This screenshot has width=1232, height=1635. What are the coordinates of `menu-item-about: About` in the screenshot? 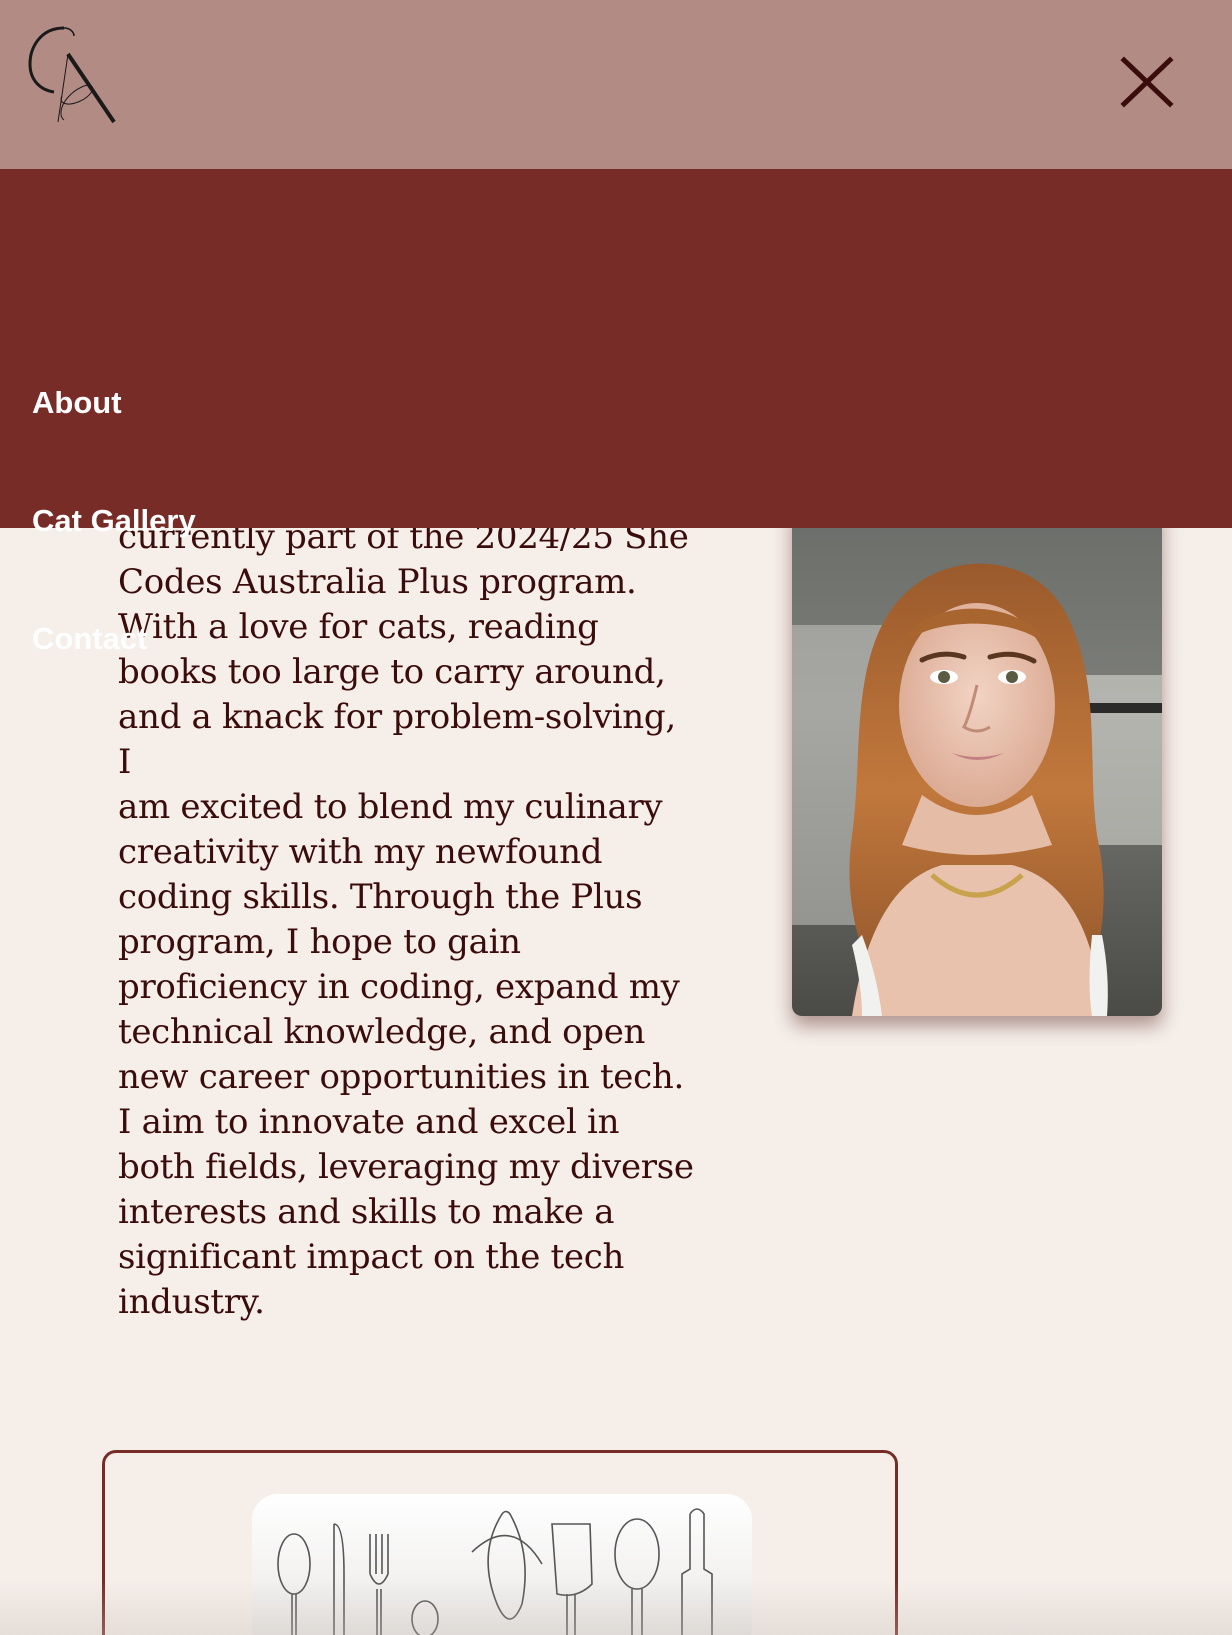 It's located at (77, 403).